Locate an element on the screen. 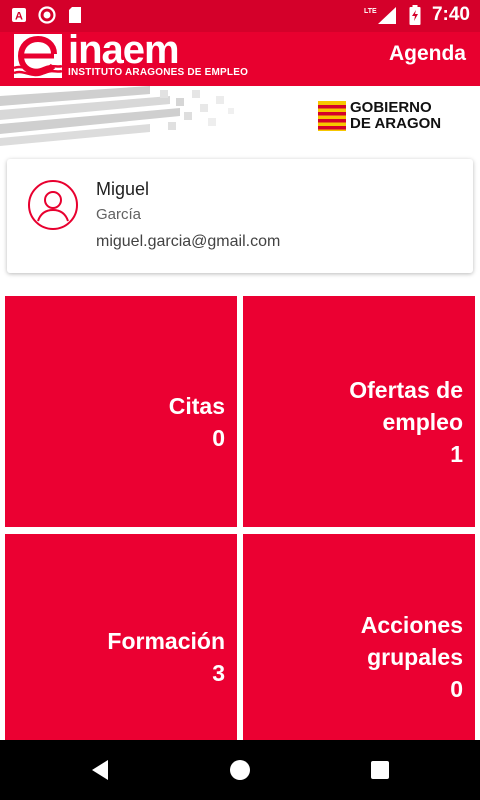 This screenshot has width=480, height=800. svg-text: A is located at coordinates (19, 17).